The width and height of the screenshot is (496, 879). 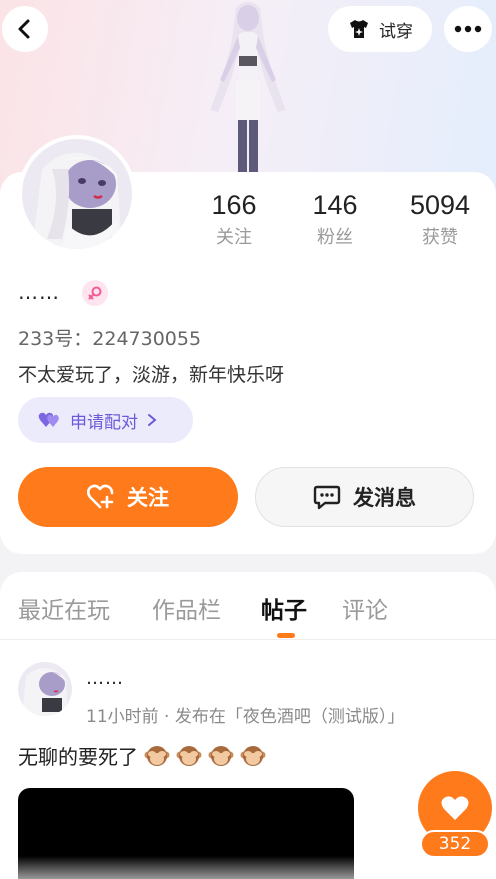 I want to click on send-message-button: 发消息, so click(x=364, y=497).